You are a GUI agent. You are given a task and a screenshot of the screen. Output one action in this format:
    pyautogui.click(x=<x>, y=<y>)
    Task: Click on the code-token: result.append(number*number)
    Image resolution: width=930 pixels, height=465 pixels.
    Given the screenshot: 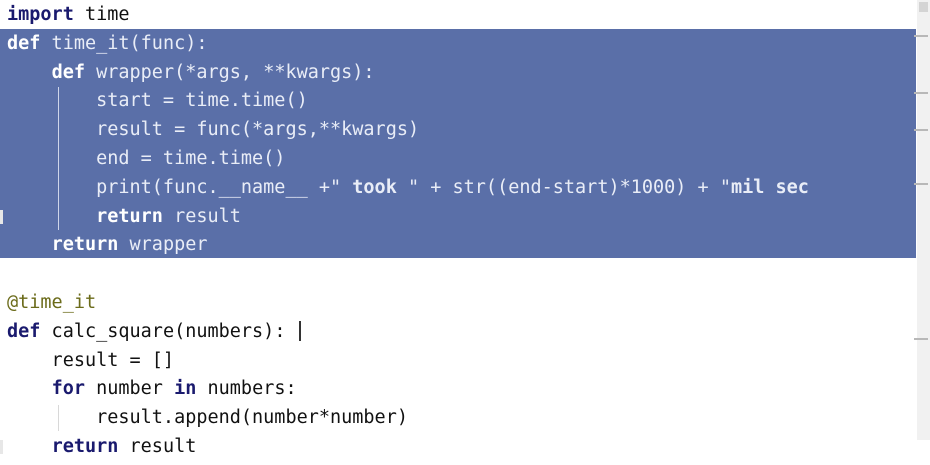 What is the action you would take?
    pyautogui.click(x=207, y=418)
    